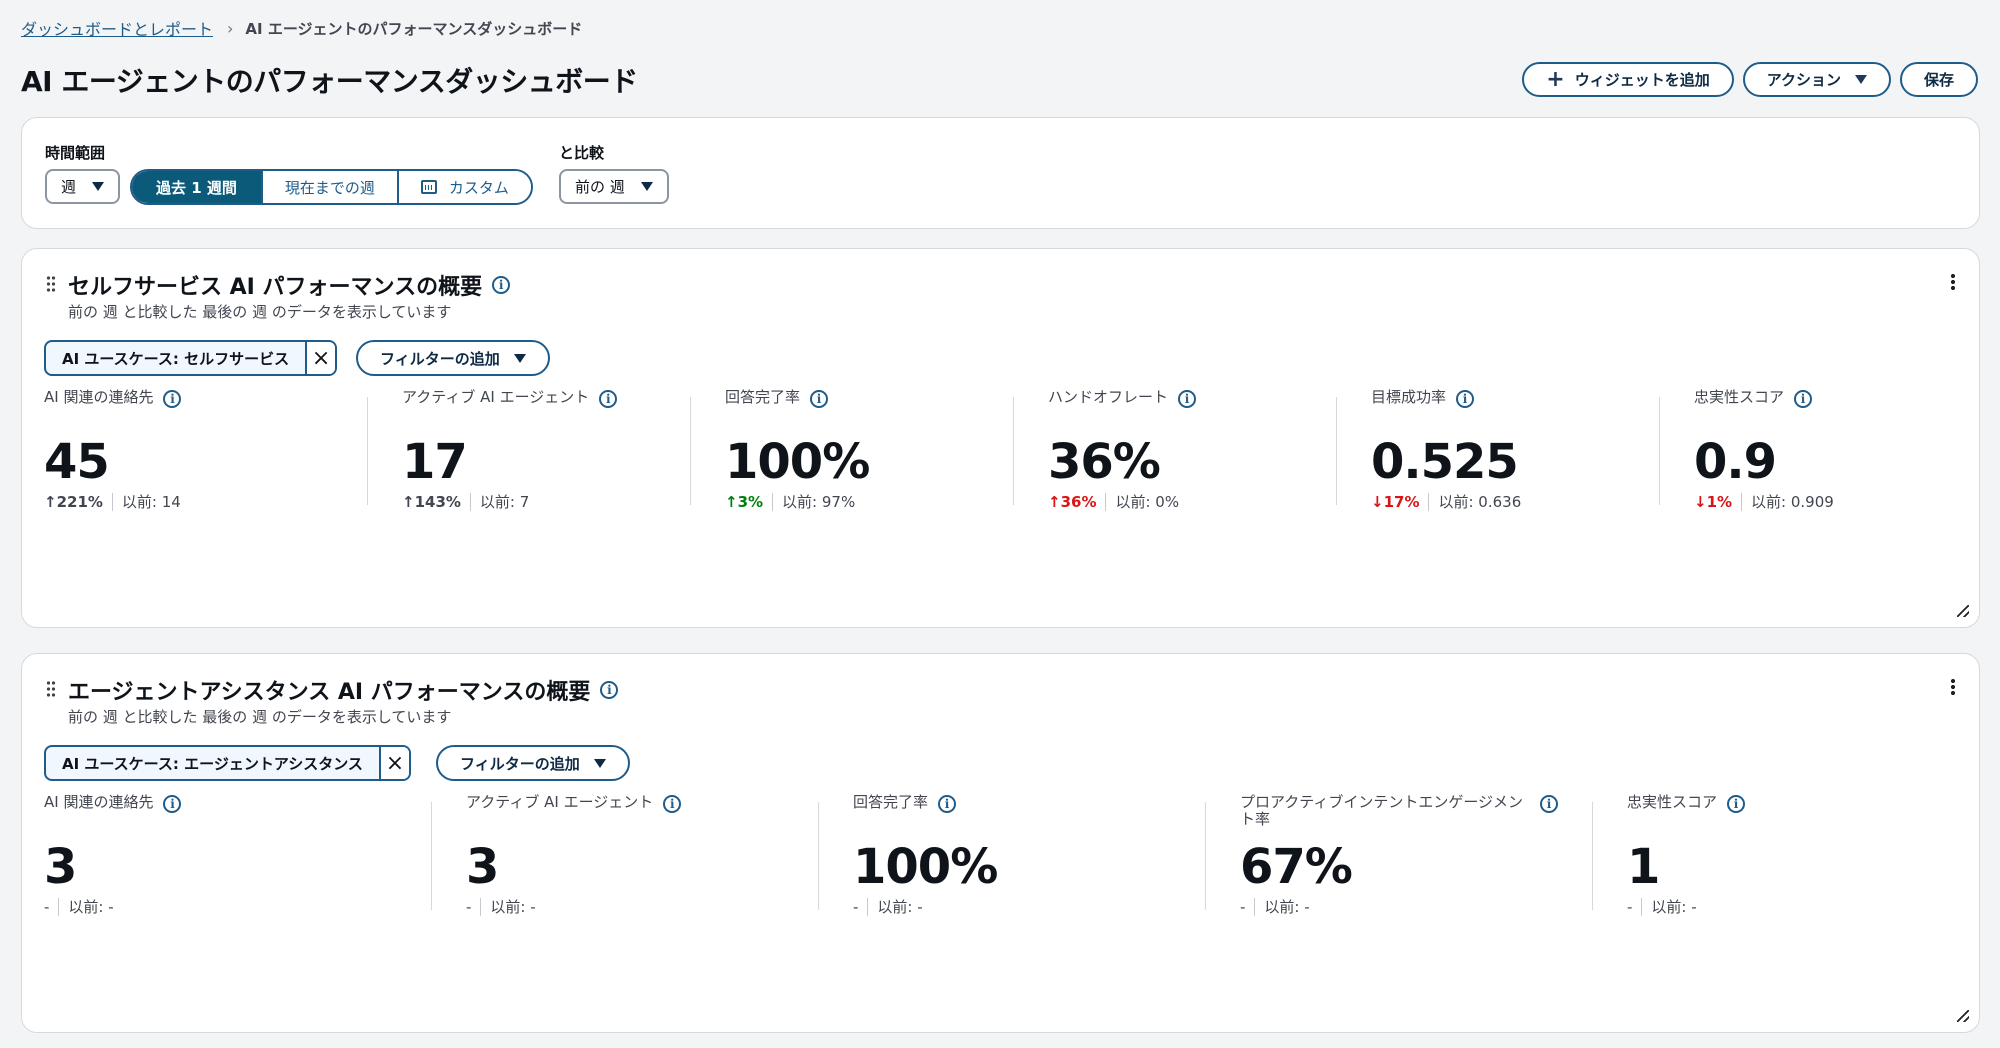  What do you see at coordinates (1108, 397) in the screenshot?
I see `metric-label-text: ハンドオフレート` at bounding box center [1108, 397].